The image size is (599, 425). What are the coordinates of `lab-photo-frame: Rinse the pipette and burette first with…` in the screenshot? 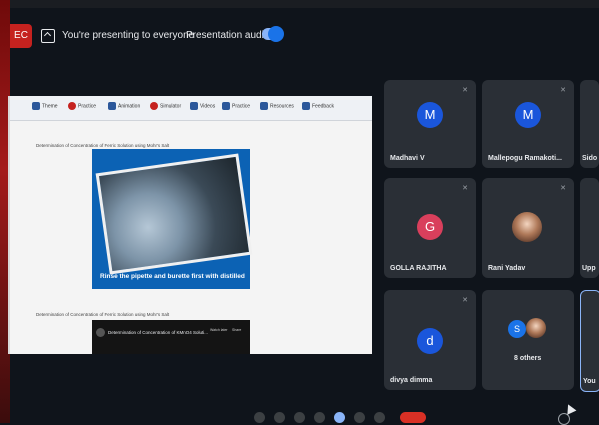 It's located at (172, 219).